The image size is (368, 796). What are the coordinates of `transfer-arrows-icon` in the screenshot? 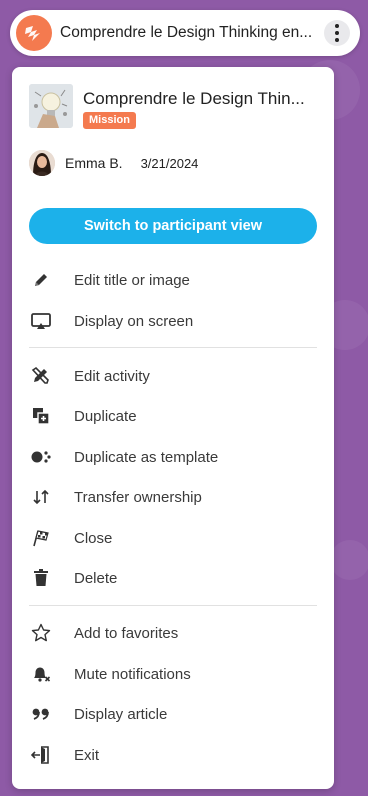 It's located at (41, 497).